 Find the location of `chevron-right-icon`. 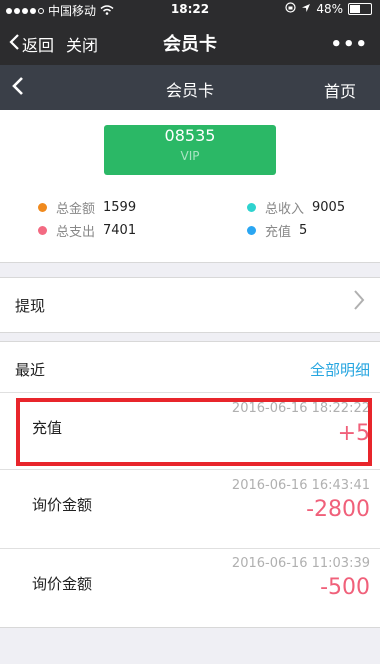

chevron-right-icon is located at coordinates (359, 303).